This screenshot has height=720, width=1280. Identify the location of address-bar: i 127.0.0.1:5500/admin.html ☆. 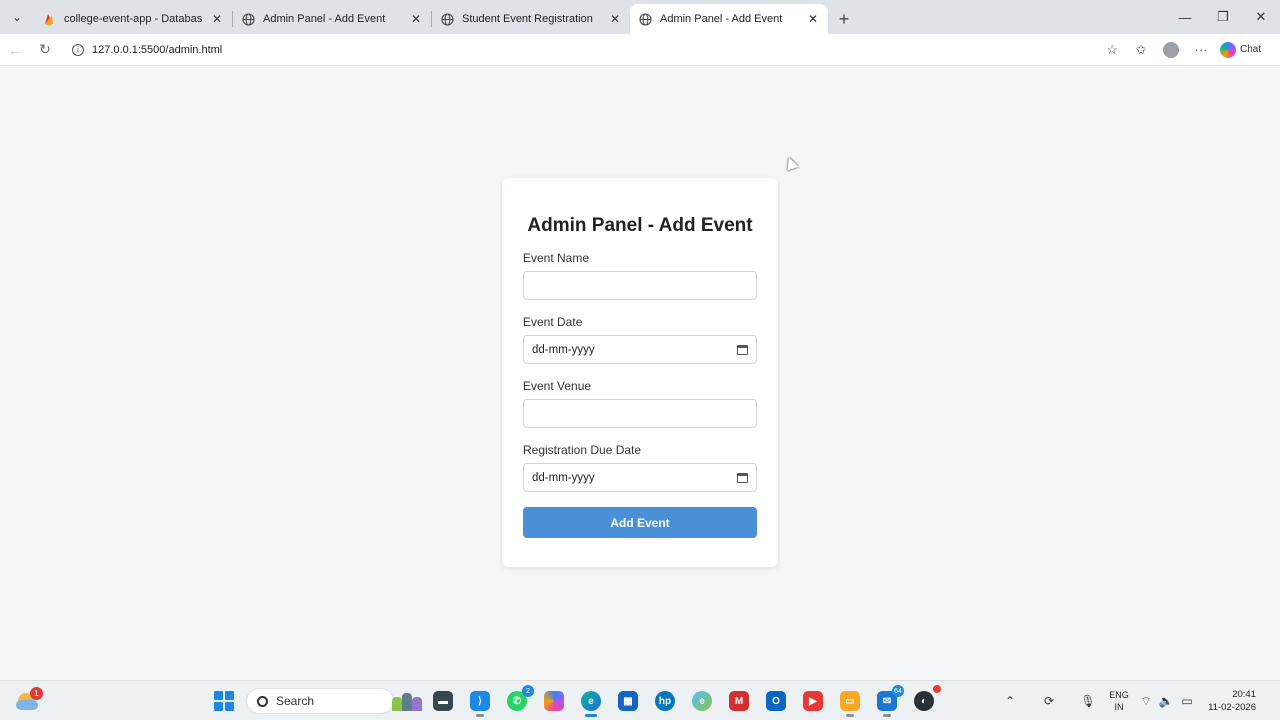
(595, 49).